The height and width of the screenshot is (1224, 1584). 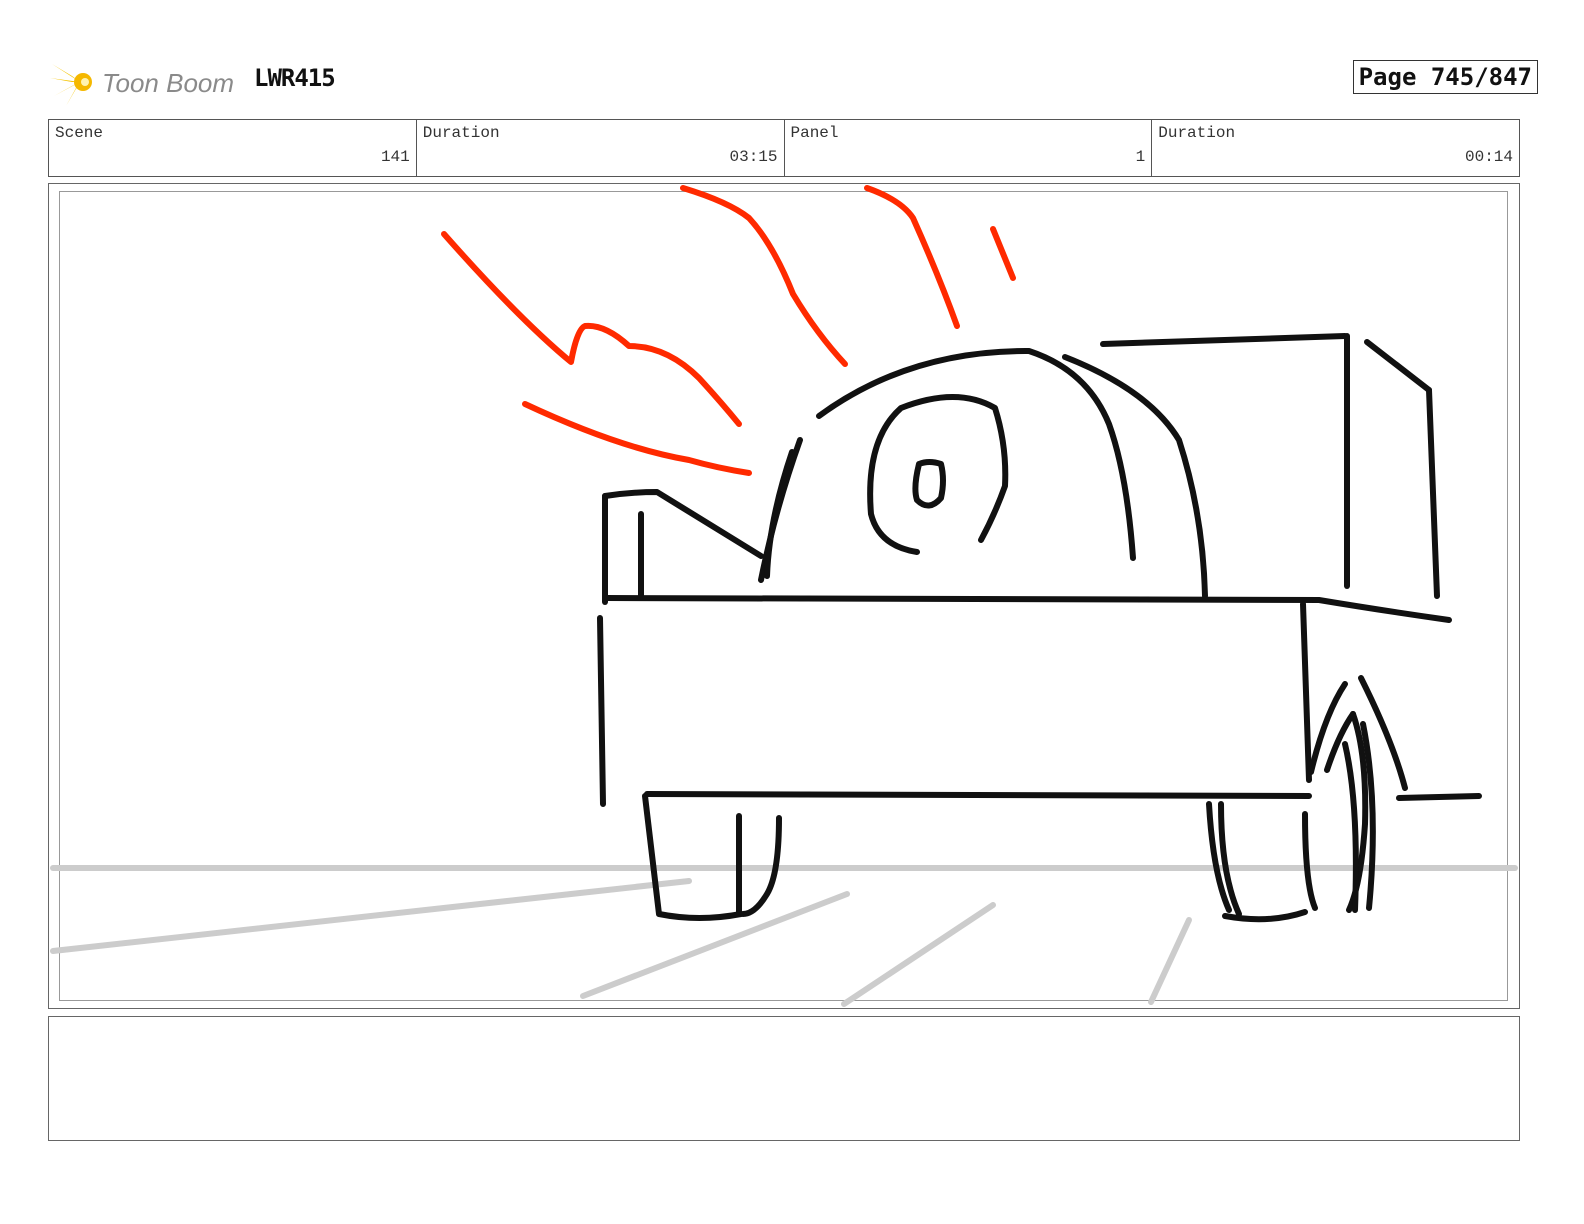 What do you see at coordinates (1197, 133) in the screenshot?
I see `panel-duration-label: Duration` at bounding box center [1197, 133].